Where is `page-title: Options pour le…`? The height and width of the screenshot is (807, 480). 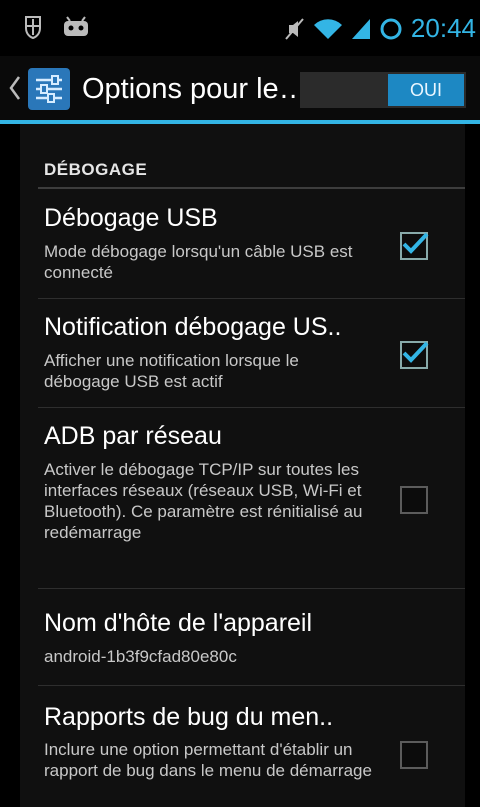 page-title: Options pour le… is located at coordinates (195, 89).